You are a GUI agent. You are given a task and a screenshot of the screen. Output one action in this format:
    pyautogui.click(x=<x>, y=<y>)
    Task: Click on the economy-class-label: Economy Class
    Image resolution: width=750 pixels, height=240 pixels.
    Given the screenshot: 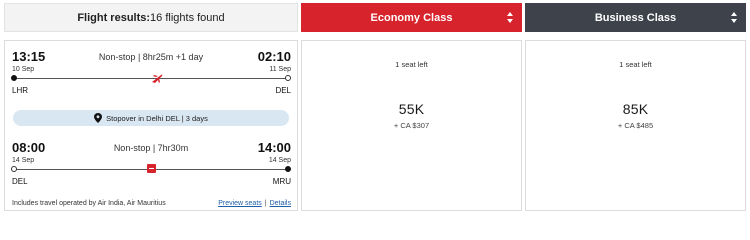 What is the action you would take?
    pyautogui.click(x=411, y=17)
    